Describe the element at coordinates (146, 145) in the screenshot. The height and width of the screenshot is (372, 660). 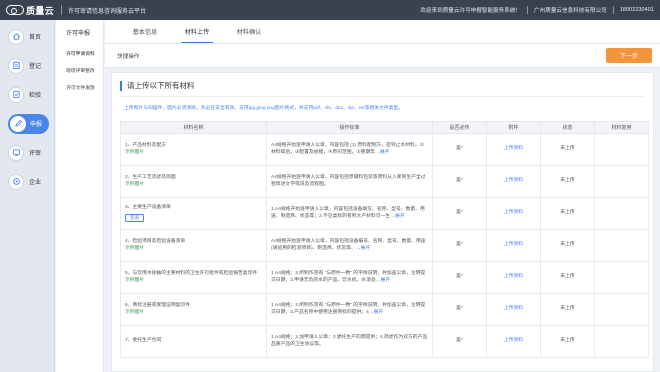
I see `material-name: 1、产品材料及配方` at that location.